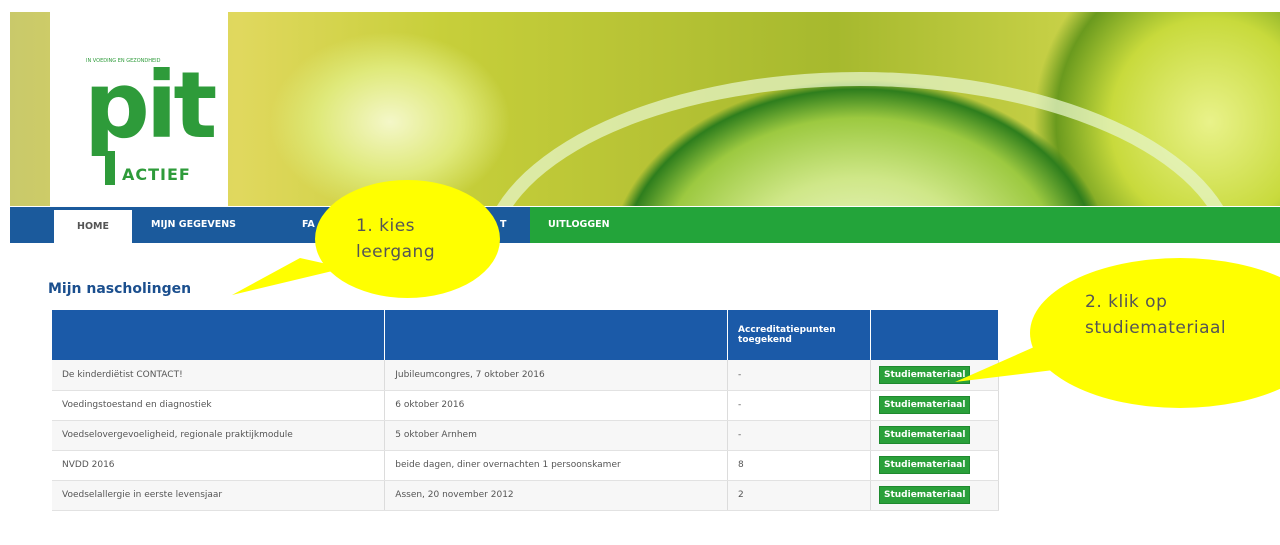  I want to click on page-title: Mijn nascholingen, so click(120, 289).